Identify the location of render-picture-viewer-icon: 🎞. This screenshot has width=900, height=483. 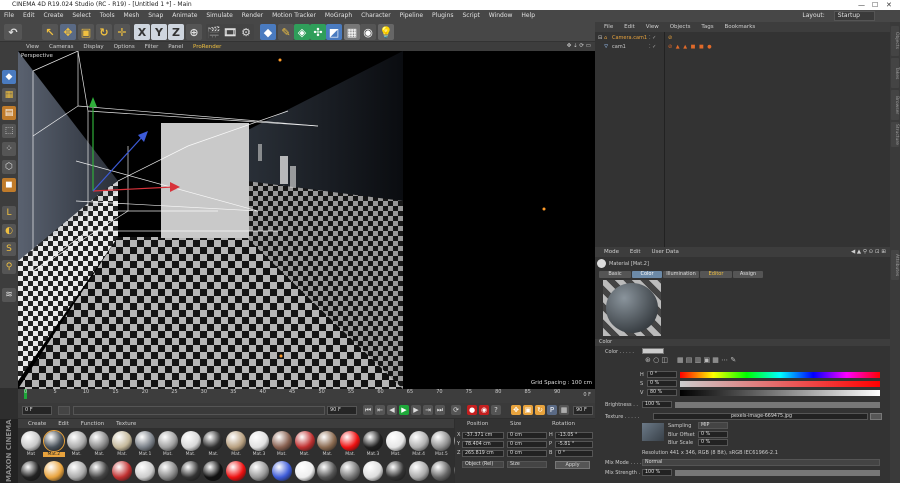
(230, 32).